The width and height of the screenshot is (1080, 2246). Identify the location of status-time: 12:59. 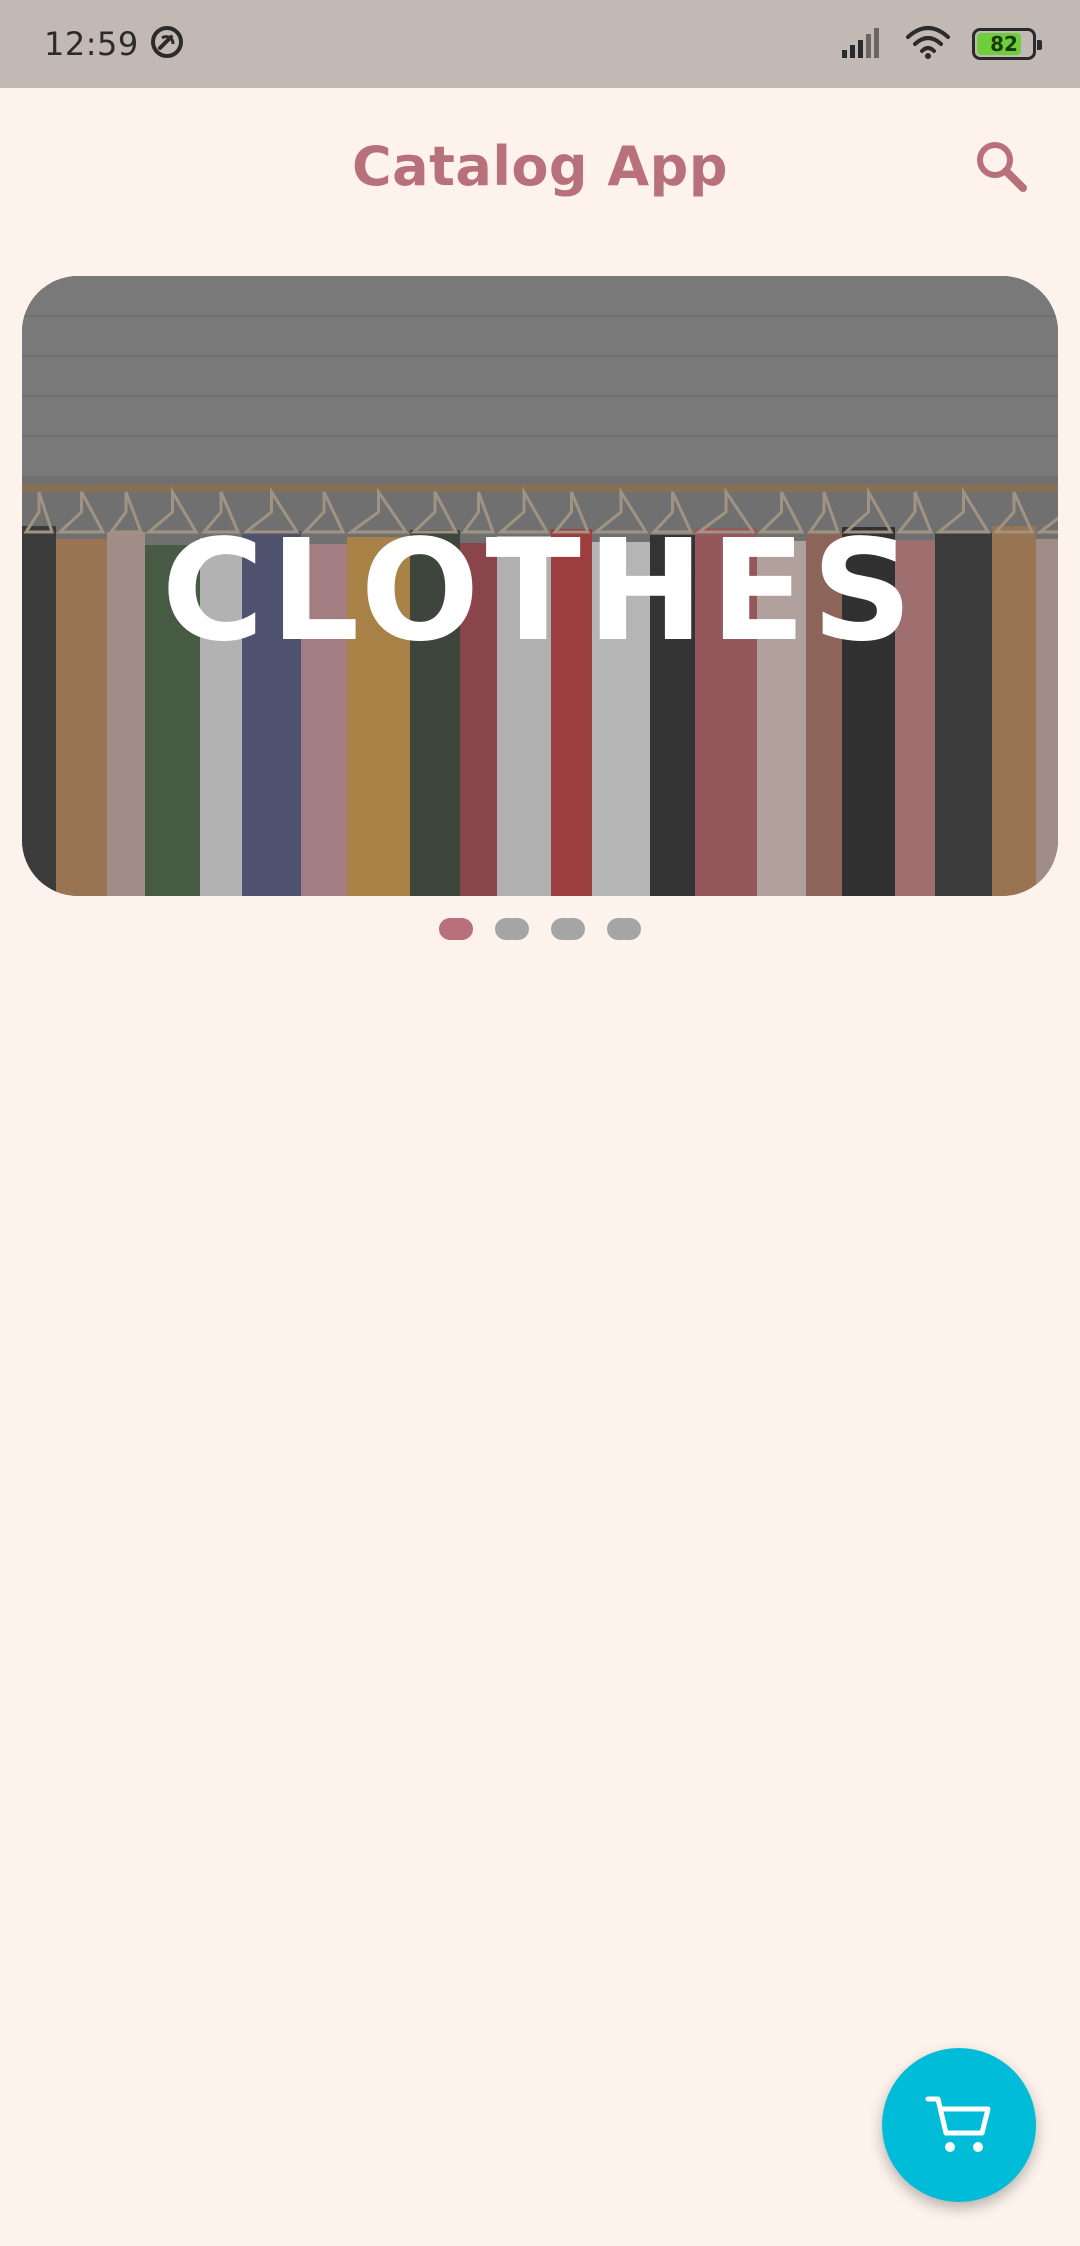
(91, 44).